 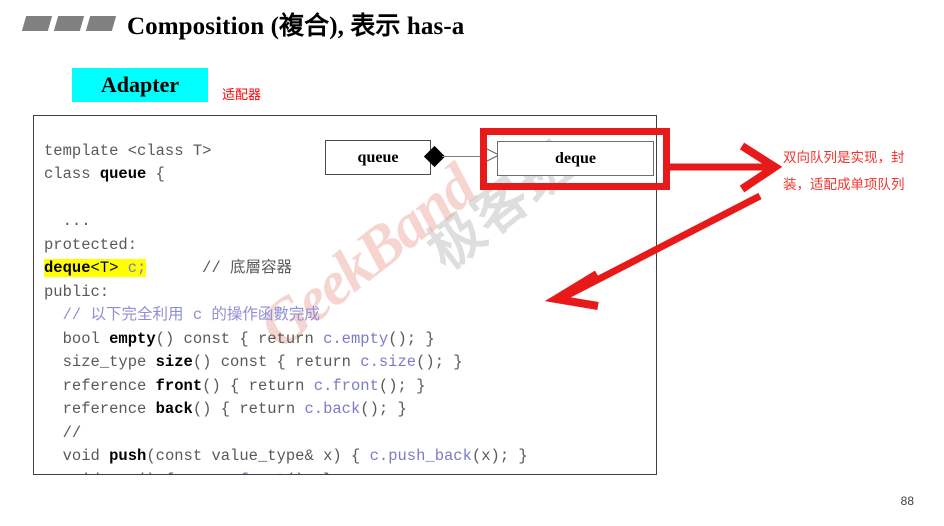 I want to click on adapter-badge-label: Adapter, so click(x=140, y=84).